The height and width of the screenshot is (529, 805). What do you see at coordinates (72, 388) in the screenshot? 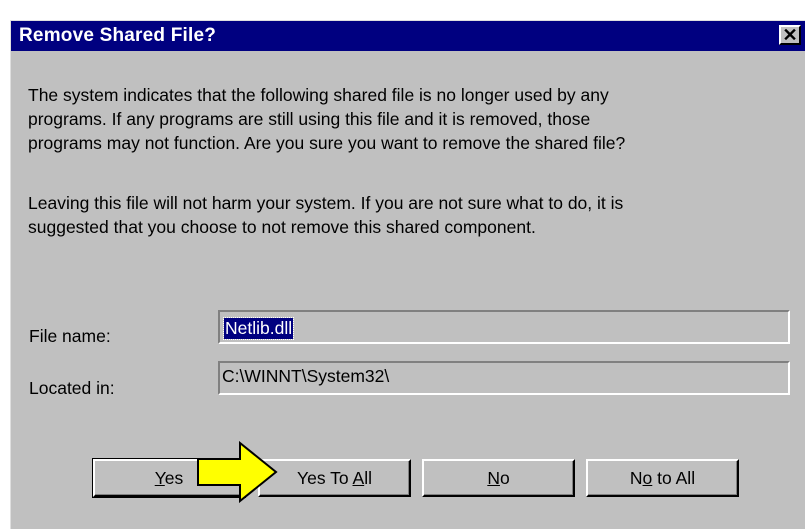
I see `located-in-label: Located in:` at bounding box center [72, 388].